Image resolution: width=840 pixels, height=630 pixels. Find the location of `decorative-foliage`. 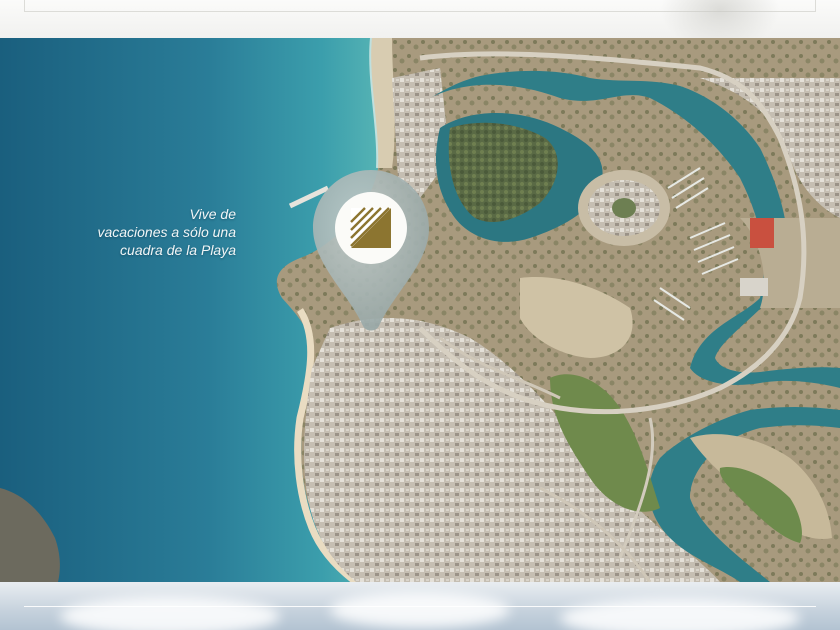

decorative-foliage is located at coordinates (720, 19).